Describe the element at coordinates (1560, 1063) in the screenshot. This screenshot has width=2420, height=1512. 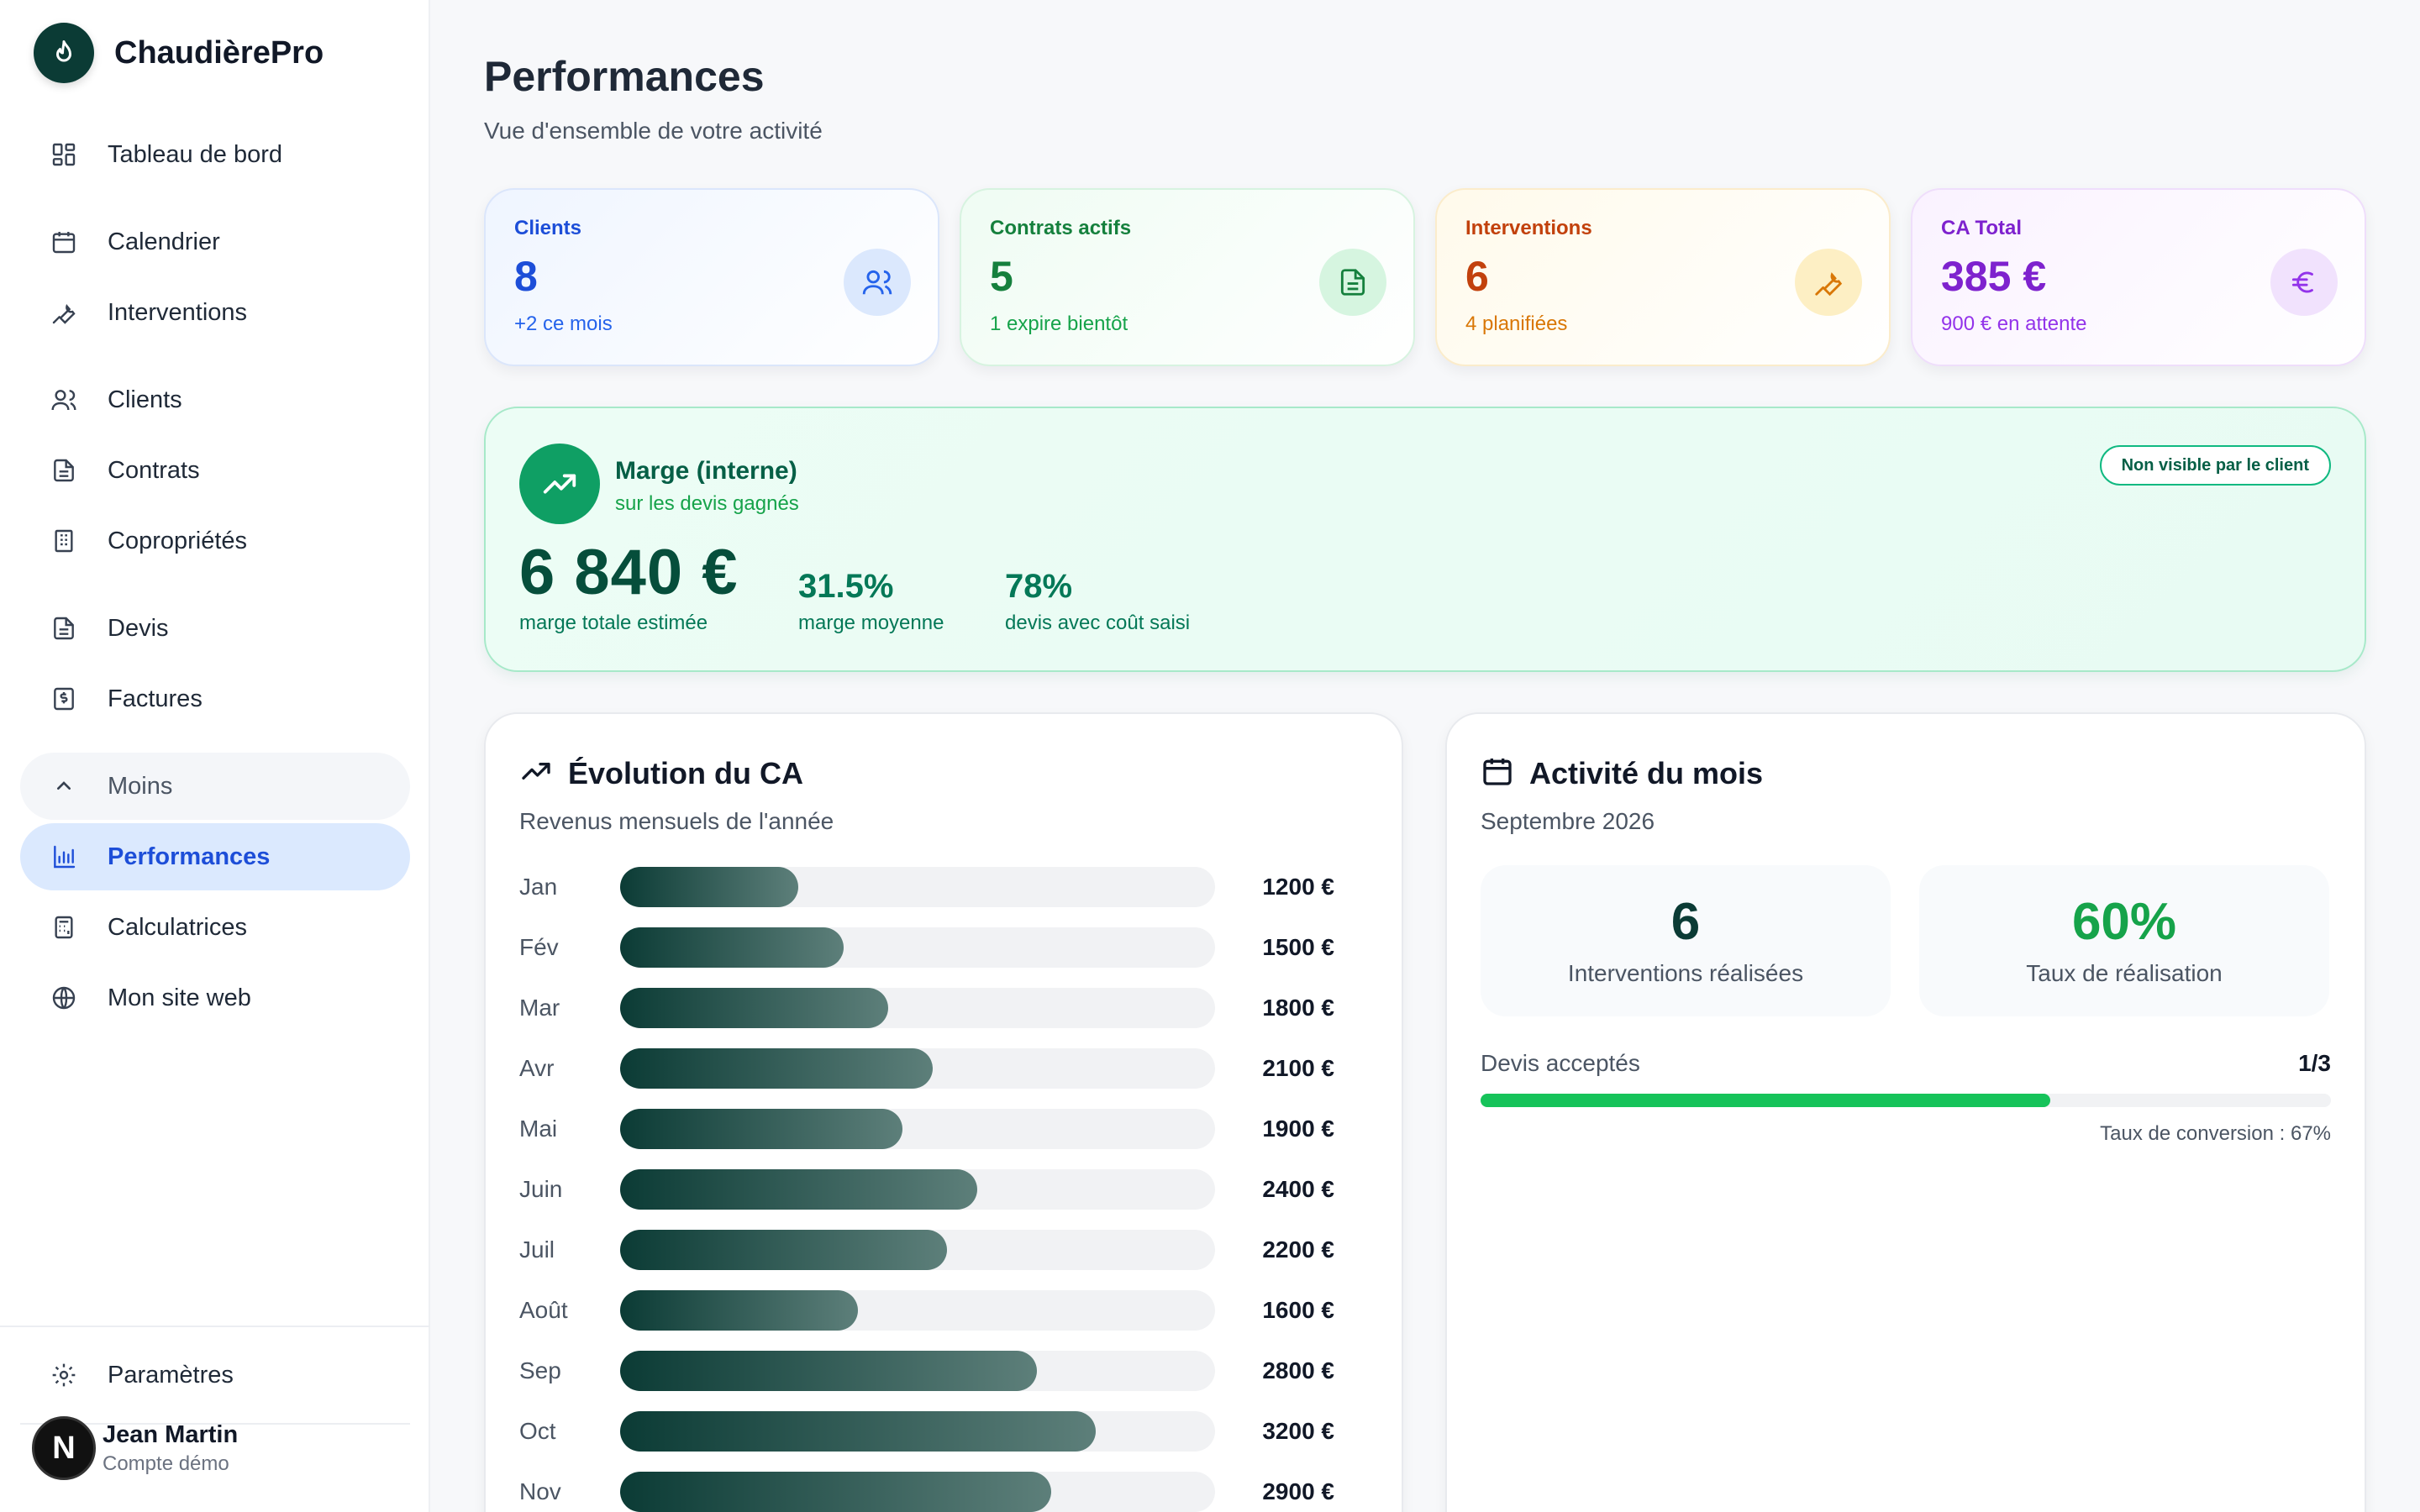
I see `devis-label: Devis acceptés` at that location.